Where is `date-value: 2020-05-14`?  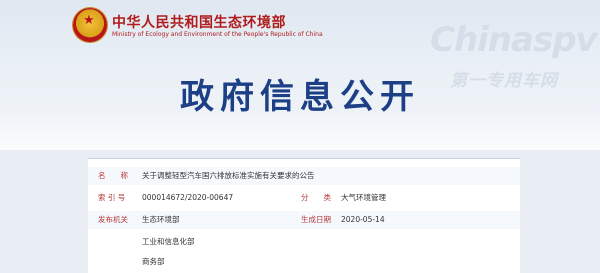 date-value: 2020-05-14 is located at coordinates (363, 219).